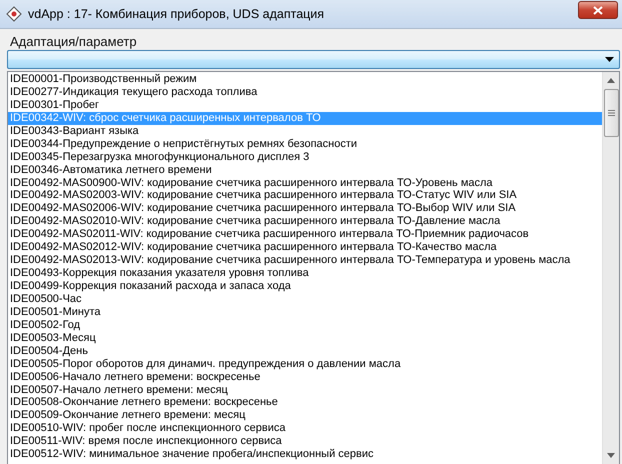 This screenshot has height=464, width=622. I want to click on list-item: IDE00503-Месяц, so click(305, 338).